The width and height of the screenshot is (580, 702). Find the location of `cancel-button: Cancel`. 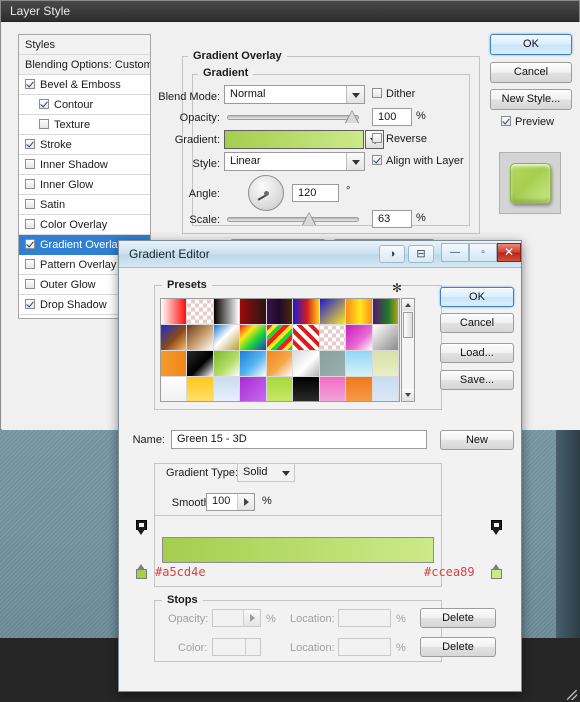

cancel-button: Cancel is located at coordinates (531, 72).